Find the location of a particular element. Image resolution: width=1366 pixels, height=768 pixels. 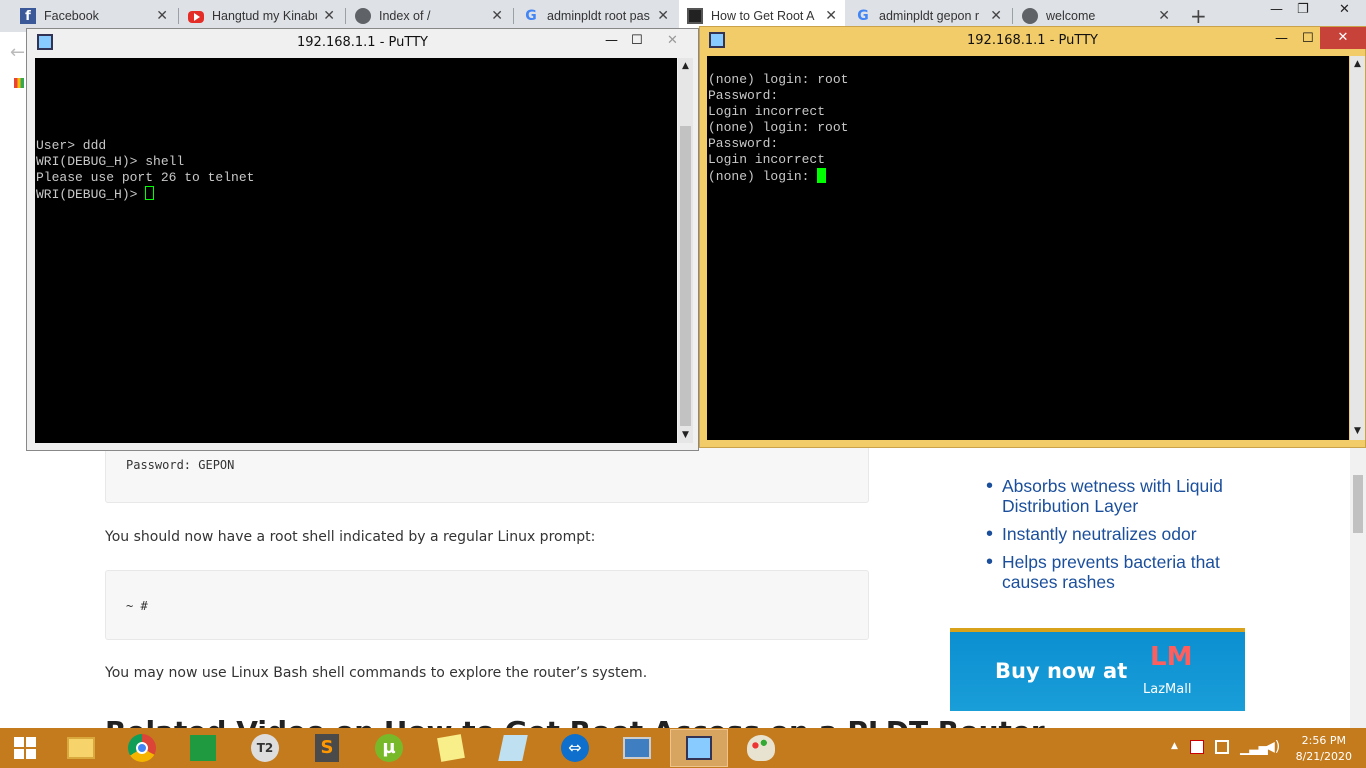

network-icon is located at coordinates (1222, 747).